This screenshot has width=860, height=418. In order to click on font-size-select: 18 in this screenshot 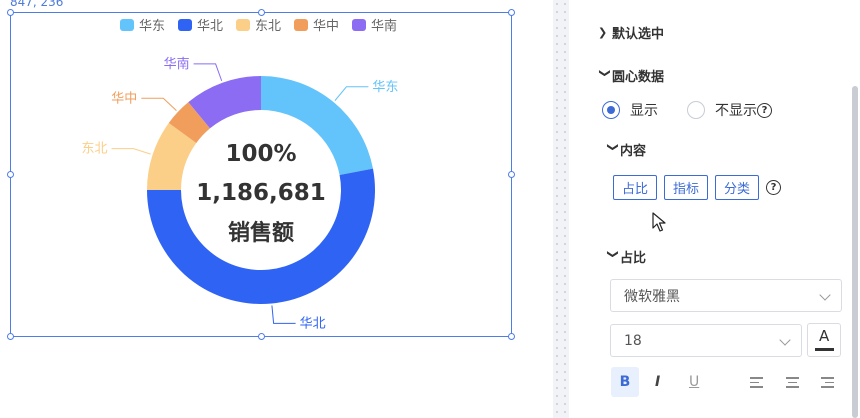, I will do `click(706, 340)`.